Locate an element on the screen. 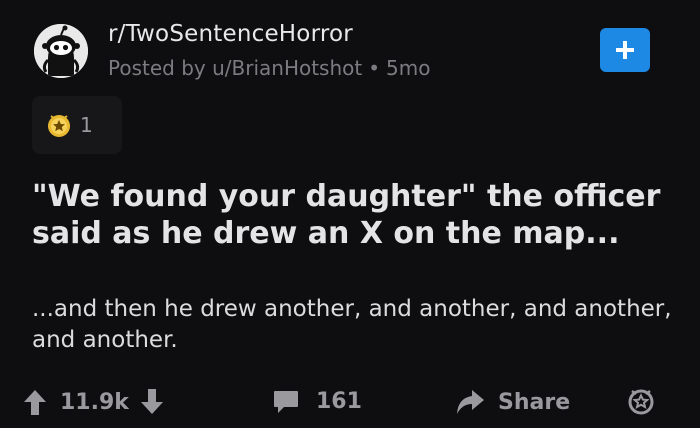 The height and width of the screenshot is (428, 700). arrow-down-icon is located at coordinates (151, 401).